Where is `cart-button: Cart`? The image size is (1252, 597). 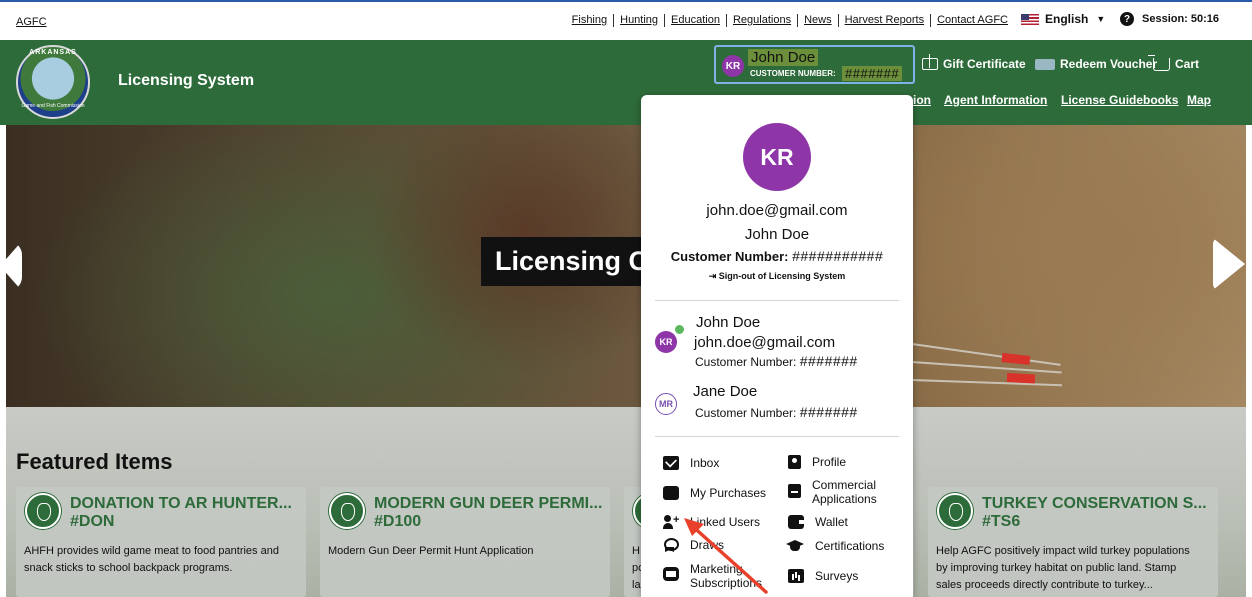 cart-button: Cart is located at coordinates (1174, 62).